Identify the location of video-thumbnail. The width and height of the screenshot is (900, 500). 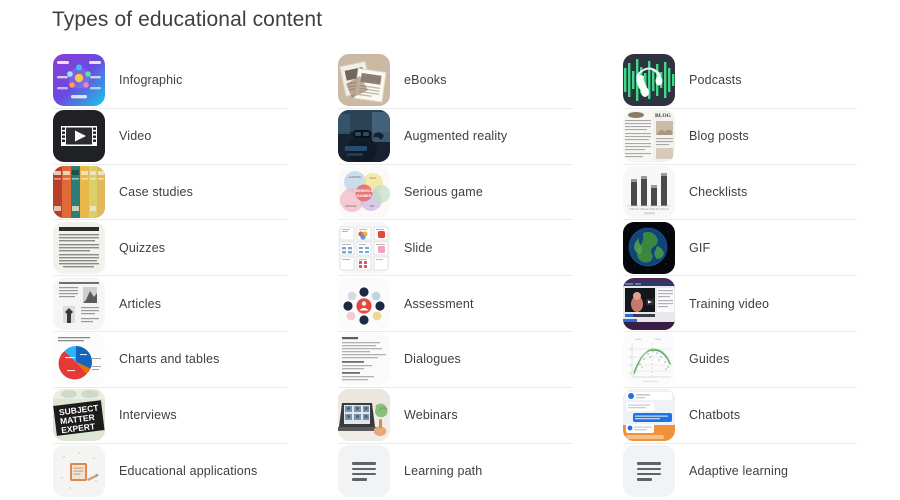
(79, 136).